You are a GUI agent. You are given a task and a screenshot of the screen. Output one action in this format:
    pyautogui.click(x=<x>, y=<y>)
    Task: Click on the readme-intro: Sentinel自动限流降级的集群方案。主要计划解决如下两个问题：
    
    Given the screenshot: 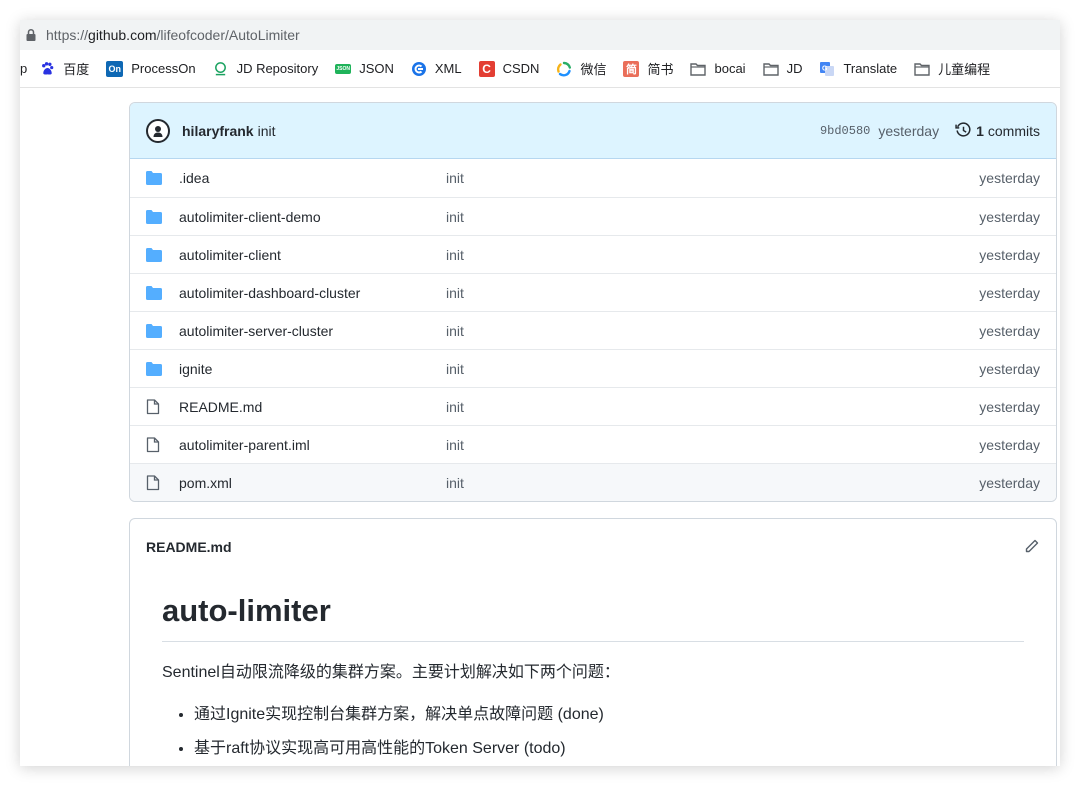 What is the action you would take?
    pyautogui.click(x=391, y=672)
    